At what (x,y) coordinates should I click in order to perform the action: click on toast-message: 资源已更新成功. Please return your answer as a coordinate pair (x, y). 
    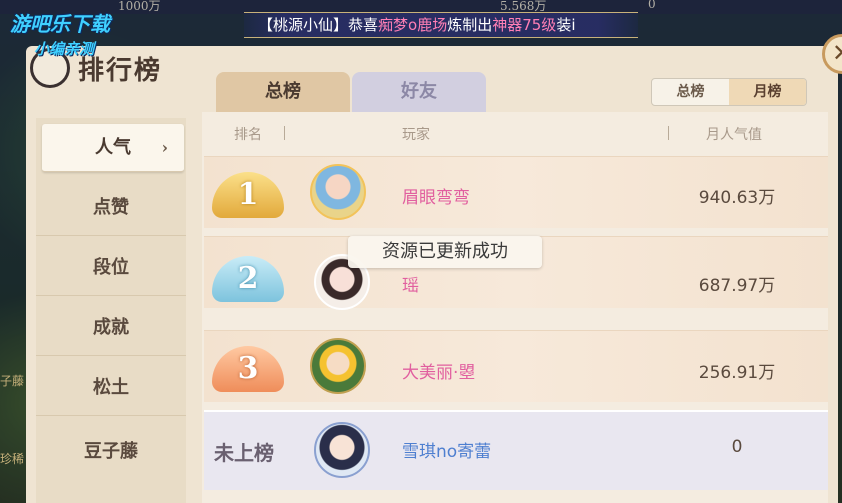
    Looking at the image, I should click on (445, 252).